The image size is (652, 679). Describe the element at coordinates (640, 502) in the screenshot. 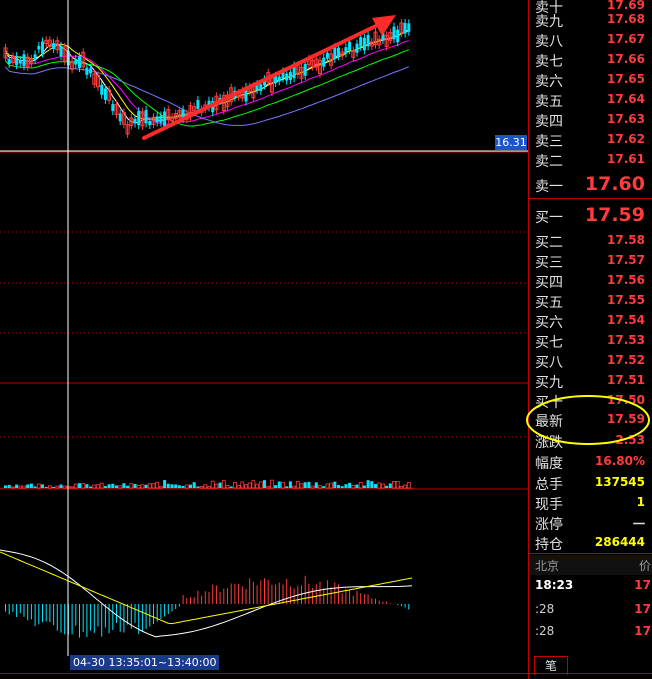

I see `stat-value: 1` at that location.